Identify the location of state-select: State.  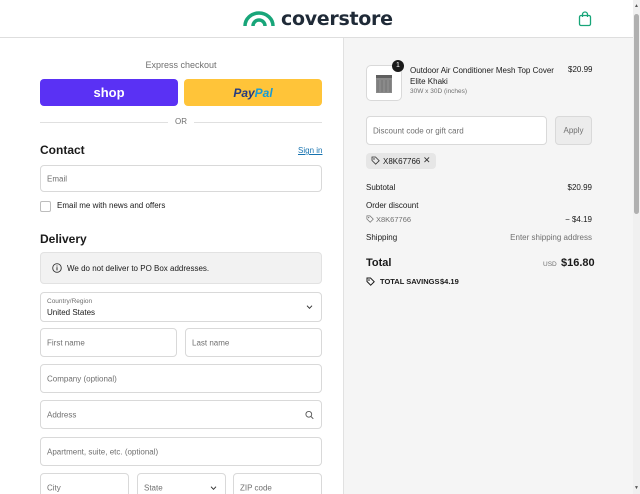
(181, 483).